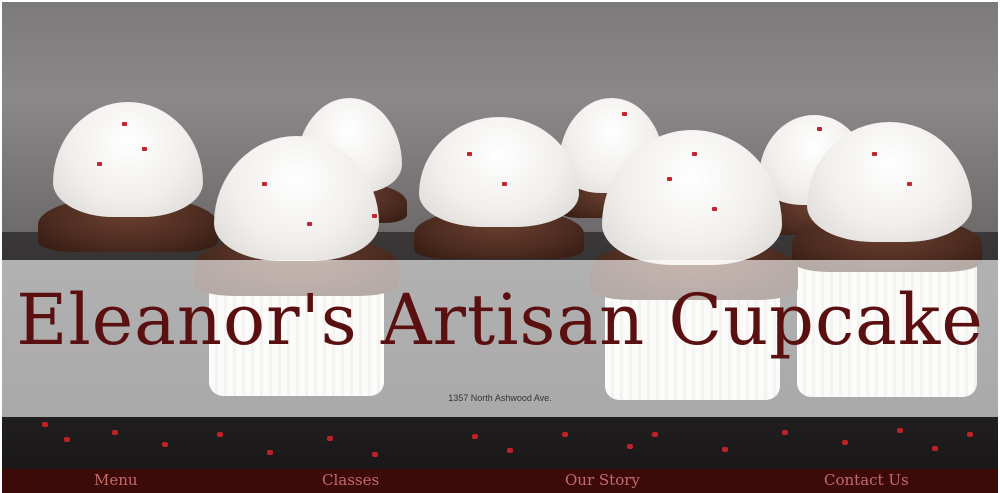 The height and width of the screenshot is (493, 1000). What do you see at coordinates (500, 481) in the screenshot?
I see `bottom-nav: Menu Classes Our Story Contact Us` at bounding box center [500, 481].